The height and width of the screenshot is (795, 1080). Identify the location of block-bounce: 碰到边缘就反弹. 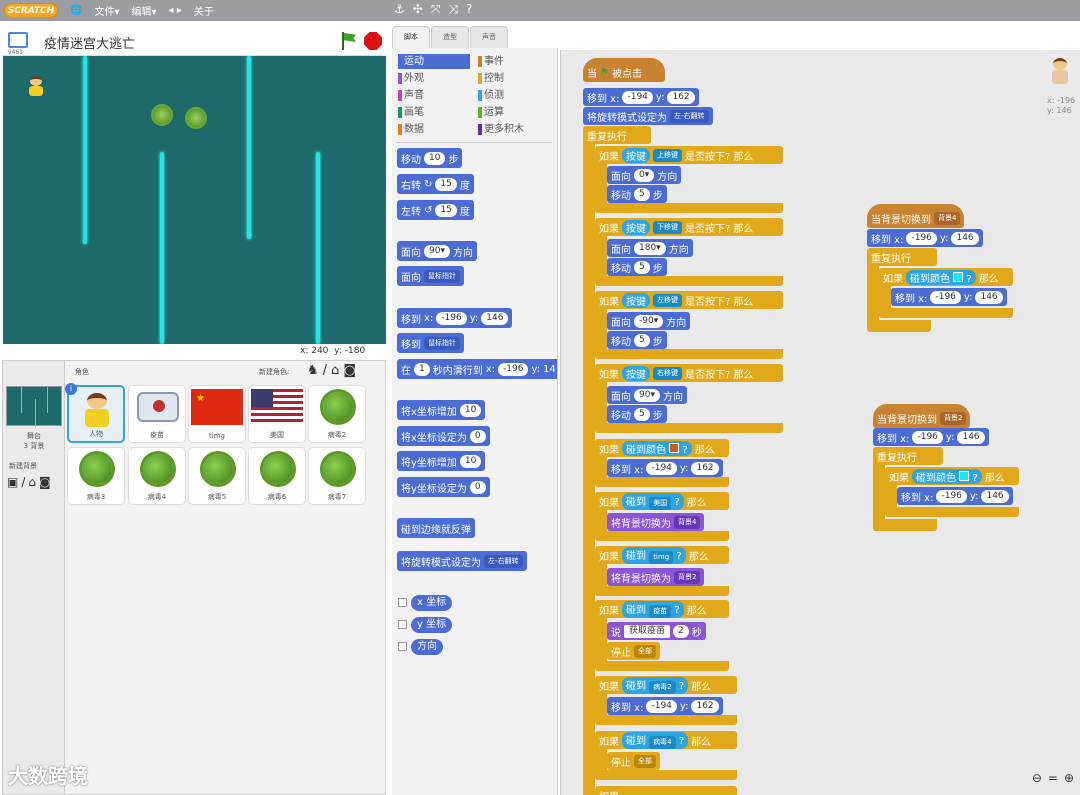
(436, 528).